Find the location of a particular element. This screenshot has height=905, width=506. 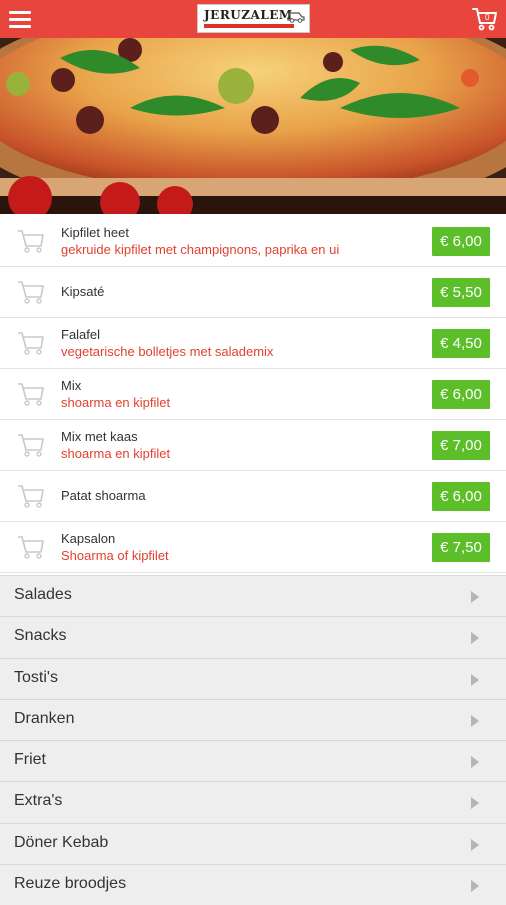

category-label: Extra's is located at coordinates (38, 801).